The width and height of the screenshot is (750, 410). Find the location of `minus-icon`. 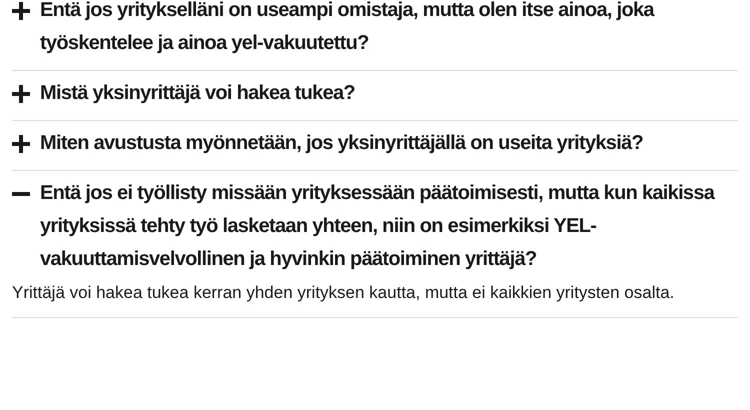

minus-icon is located at coordinates (21, 194).